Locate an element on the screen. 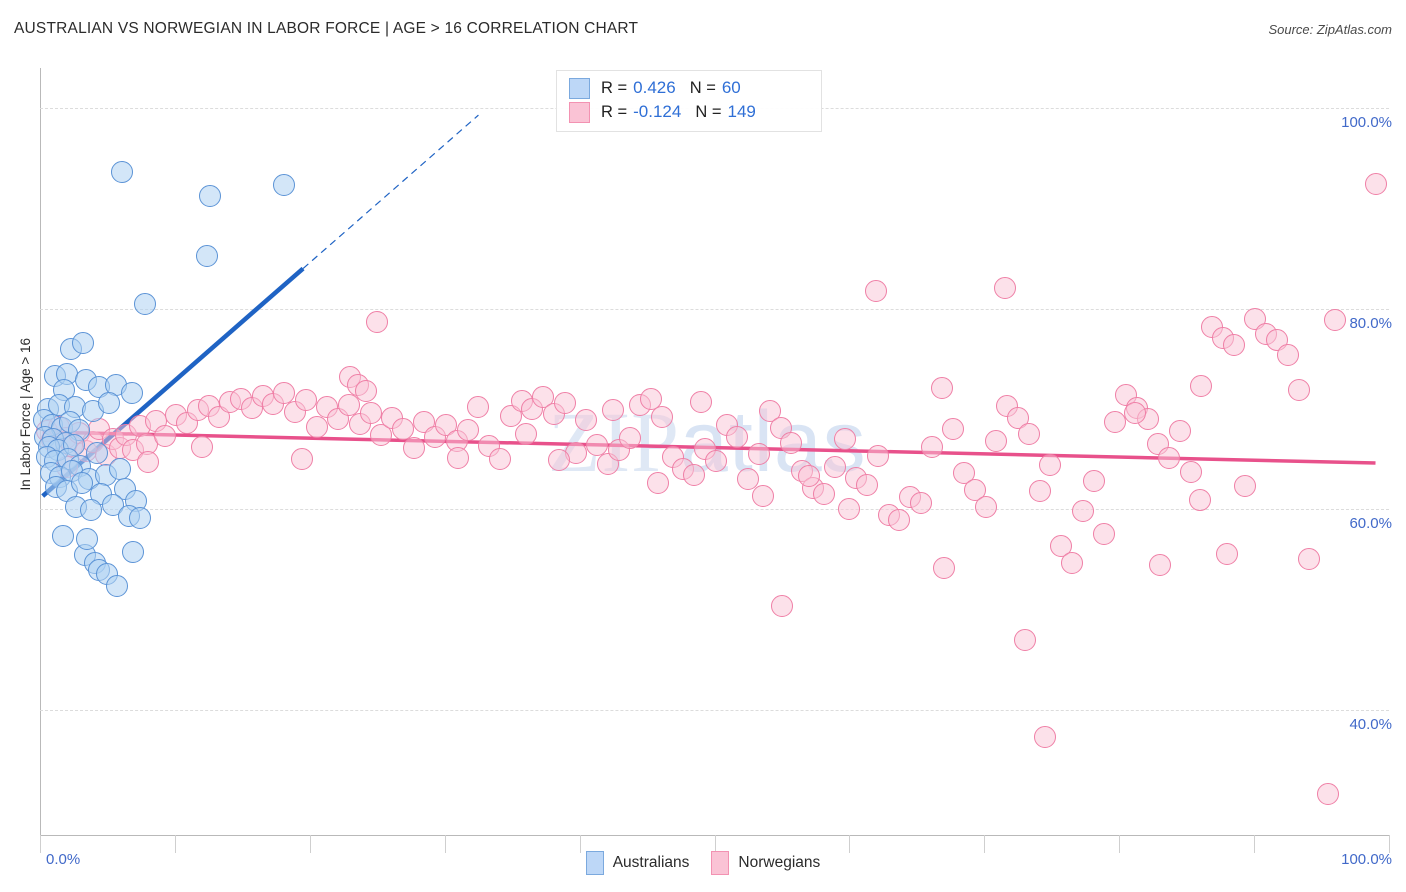 This screenshot has width=1406, height=892. legend-item-norwegians: Norwegians is located at coordinates (765, 863).